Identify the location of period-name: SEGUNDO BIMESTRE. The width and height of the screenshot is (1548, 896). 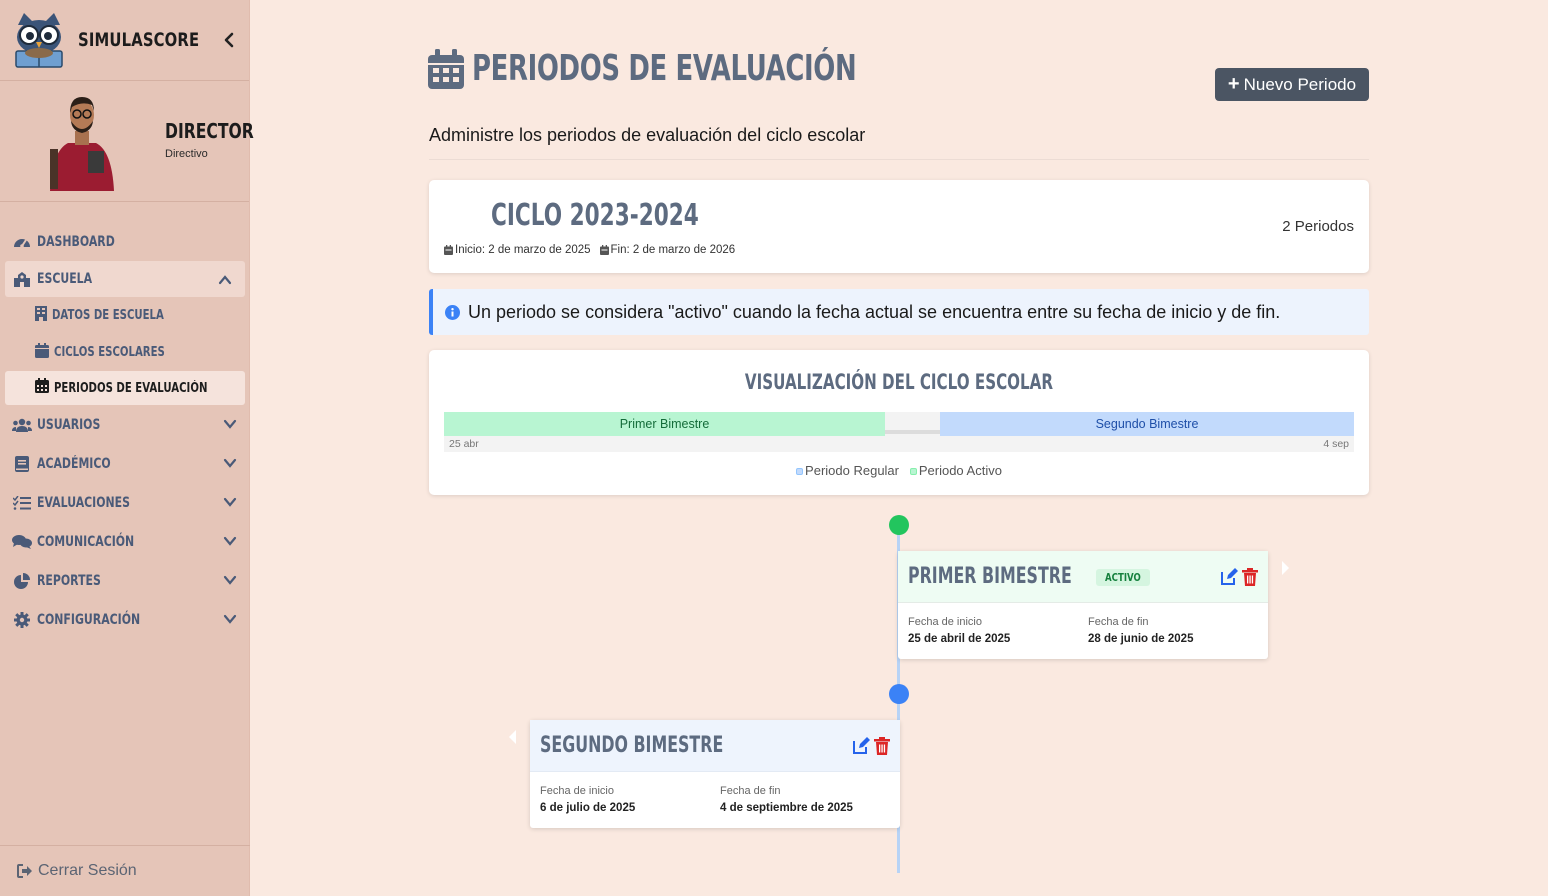
(632, 745).